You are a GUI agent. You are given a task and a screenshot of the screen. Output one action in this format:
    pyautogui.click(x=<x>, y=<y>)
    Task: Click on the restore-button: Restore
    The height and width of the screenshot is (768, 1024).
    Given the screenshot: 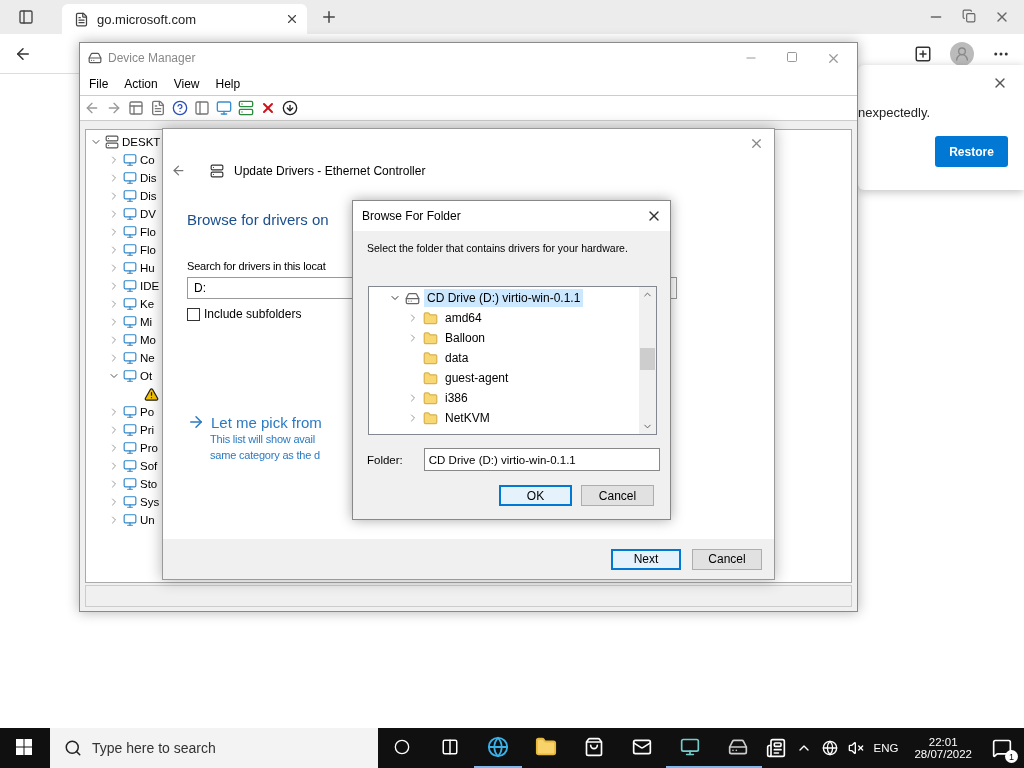 What is the action you would take?
    pyautogui.click(x=971, y=151)
    